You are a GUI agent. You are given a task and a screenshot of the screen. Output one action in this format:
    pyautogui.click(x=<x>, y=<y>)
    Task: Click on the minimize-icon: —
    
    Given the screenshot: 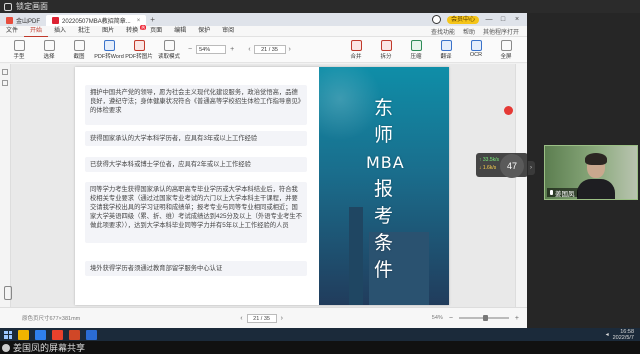 What is the action you would take?
    pyautogui.click(x=489, y=19)
    